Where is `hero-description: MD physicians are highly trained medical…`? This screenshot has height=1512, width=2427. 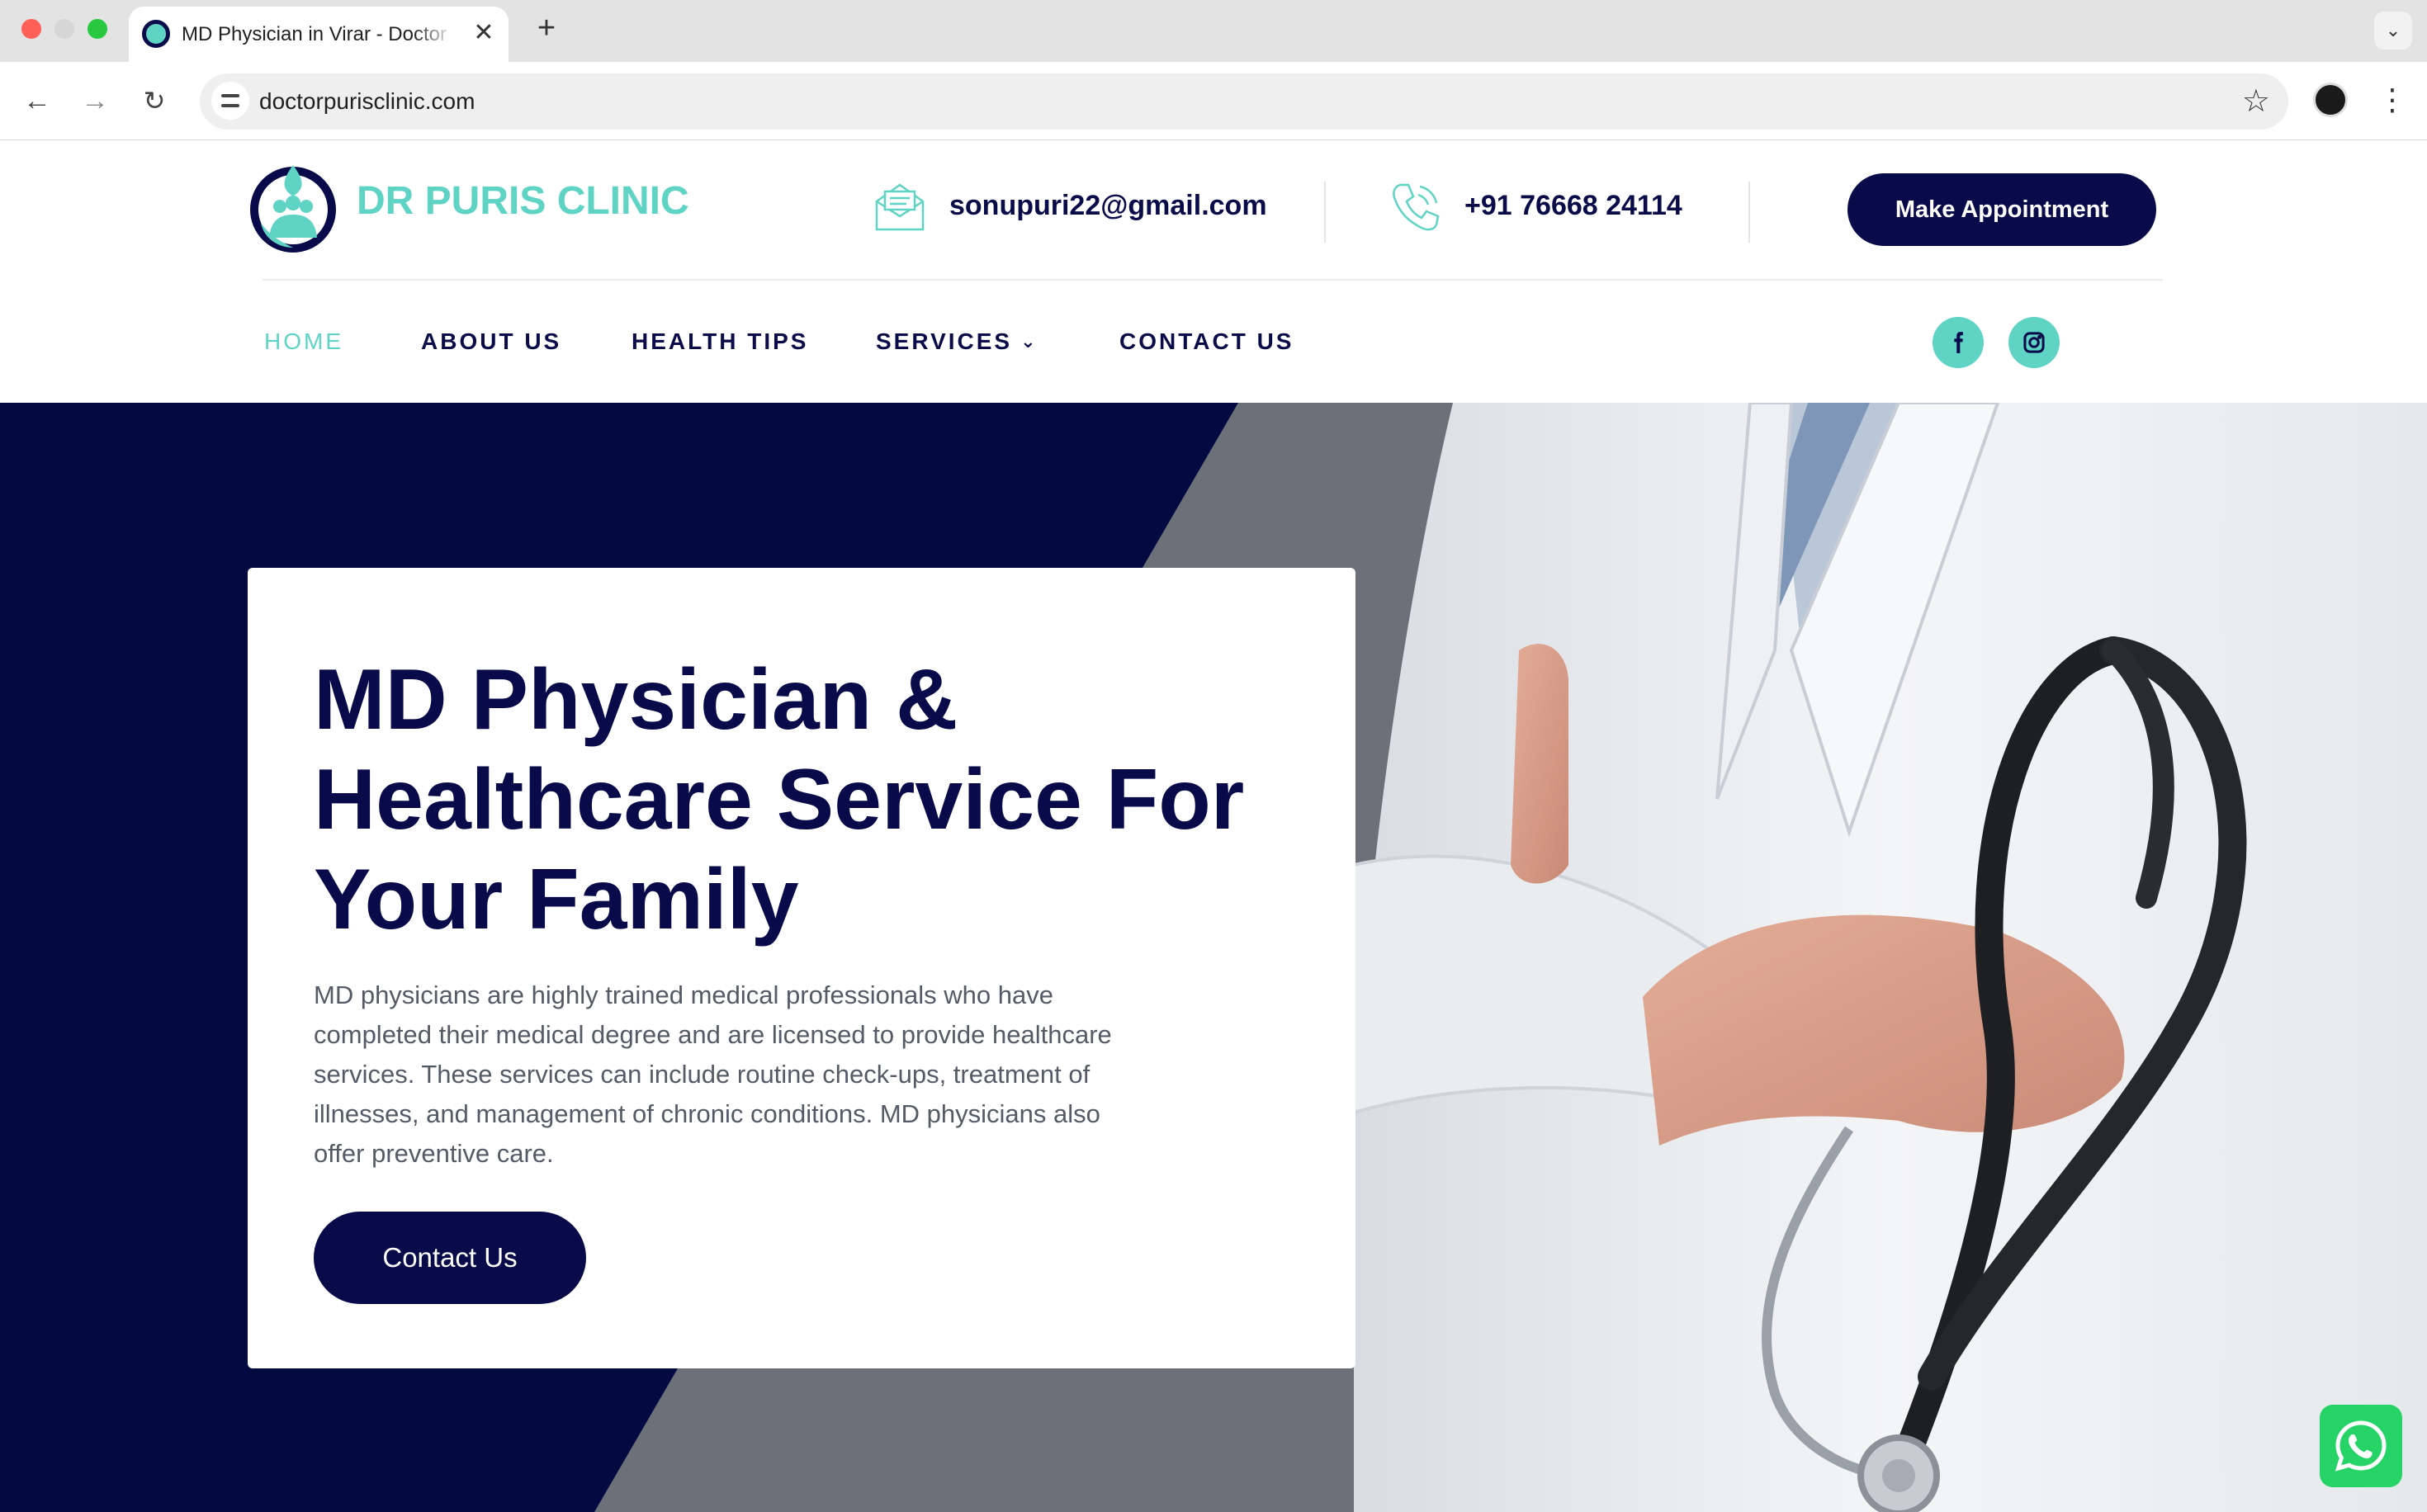
hero-description: MD physicians are highly trained medical… is located at coordinates (713, 1074).